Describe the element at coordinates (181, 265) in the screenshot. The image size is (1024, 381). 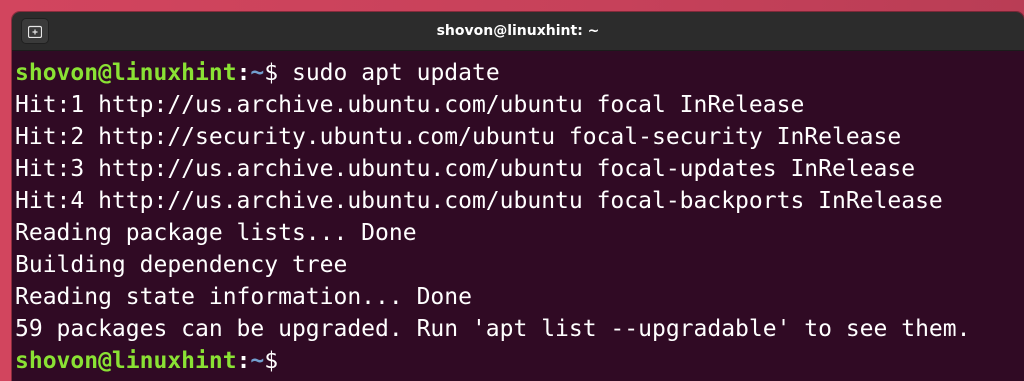
I see `output-line: Building dependency tree` at that location.